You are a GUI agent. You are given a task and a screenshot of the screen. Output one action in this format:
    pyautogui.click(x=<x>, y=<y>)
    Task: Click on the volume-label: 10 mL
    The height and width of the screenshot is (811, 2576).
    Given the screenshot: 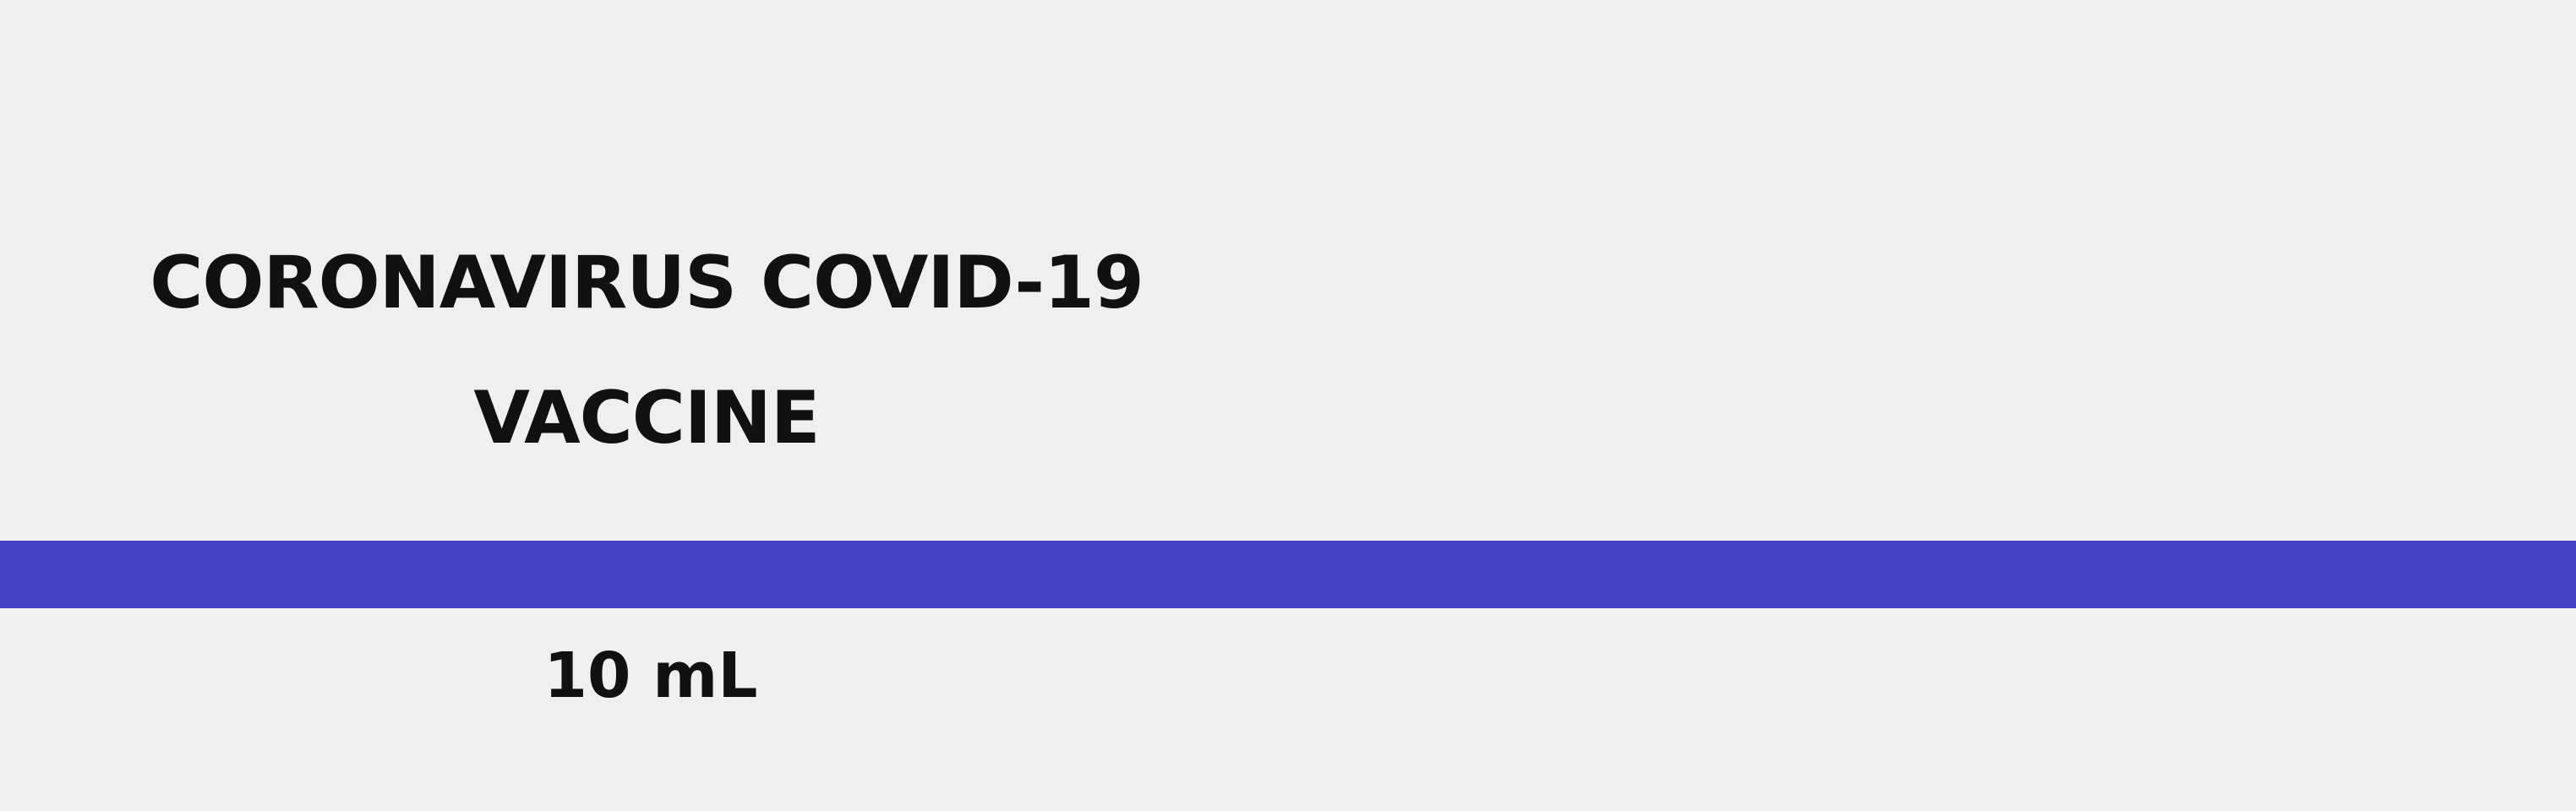 What is the action you would take?
    pyautogui.click(x=650, y=676)
    